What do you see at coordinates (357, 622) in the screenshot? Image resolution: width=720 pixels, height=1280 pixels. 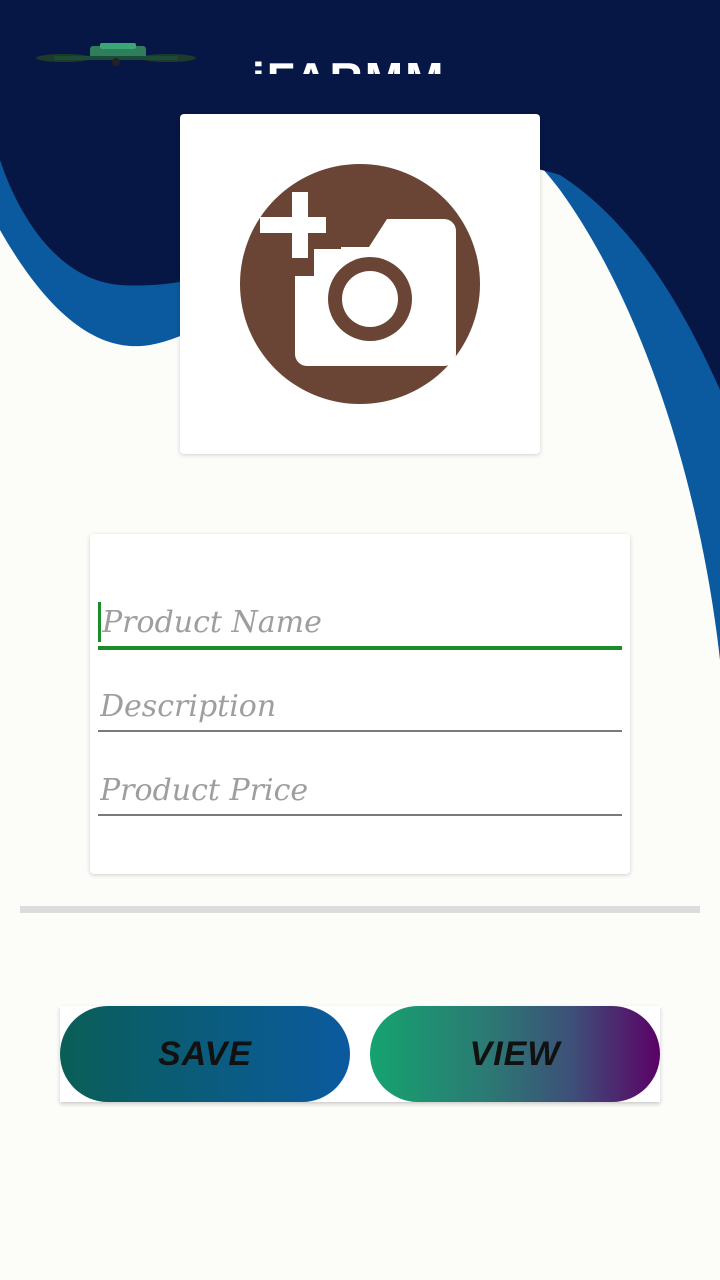 I see `product-name-input` at bounding box center [357, 622].